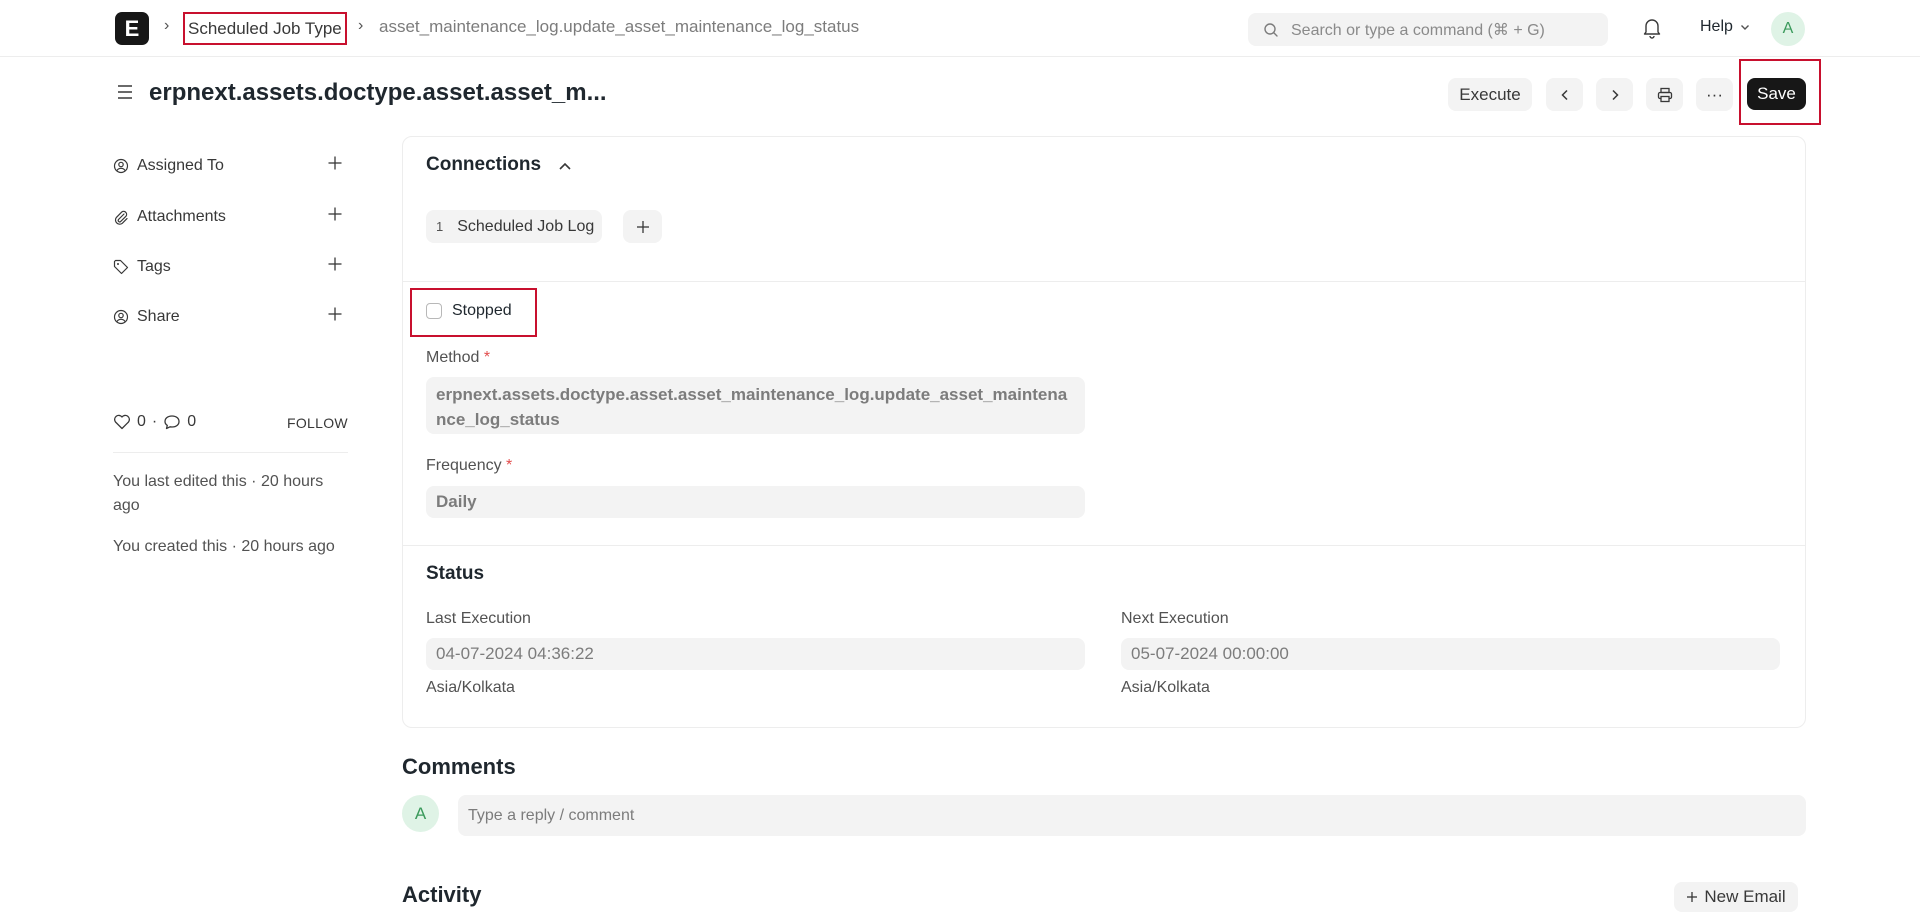 This screenshot has height=924, width=1920. I want to click on share-user-icon, so click(121, 317).